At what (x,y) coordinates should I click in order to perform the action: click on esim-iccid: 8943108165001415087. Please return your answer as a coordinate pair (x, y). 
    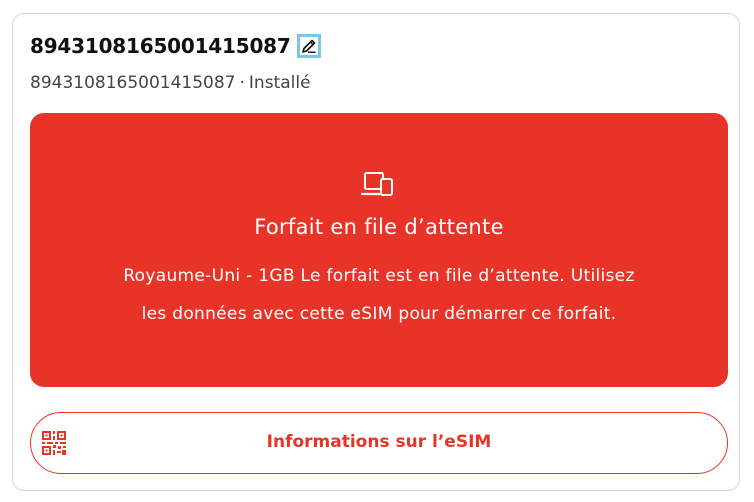
    Looking at the image, I should click on (133, 83).